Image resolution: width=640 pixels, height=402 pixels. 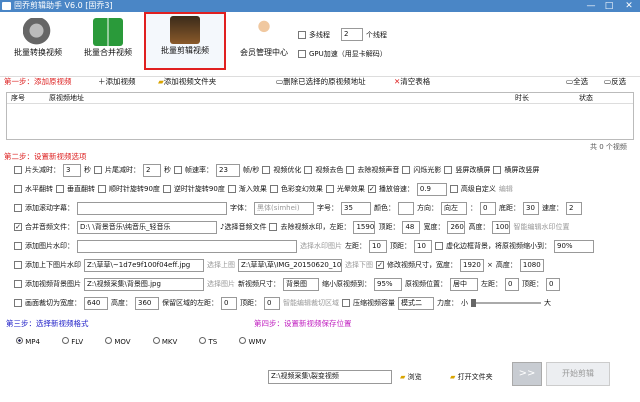 I want to click on bg-top-input: 0, so click(x=553, y=284).